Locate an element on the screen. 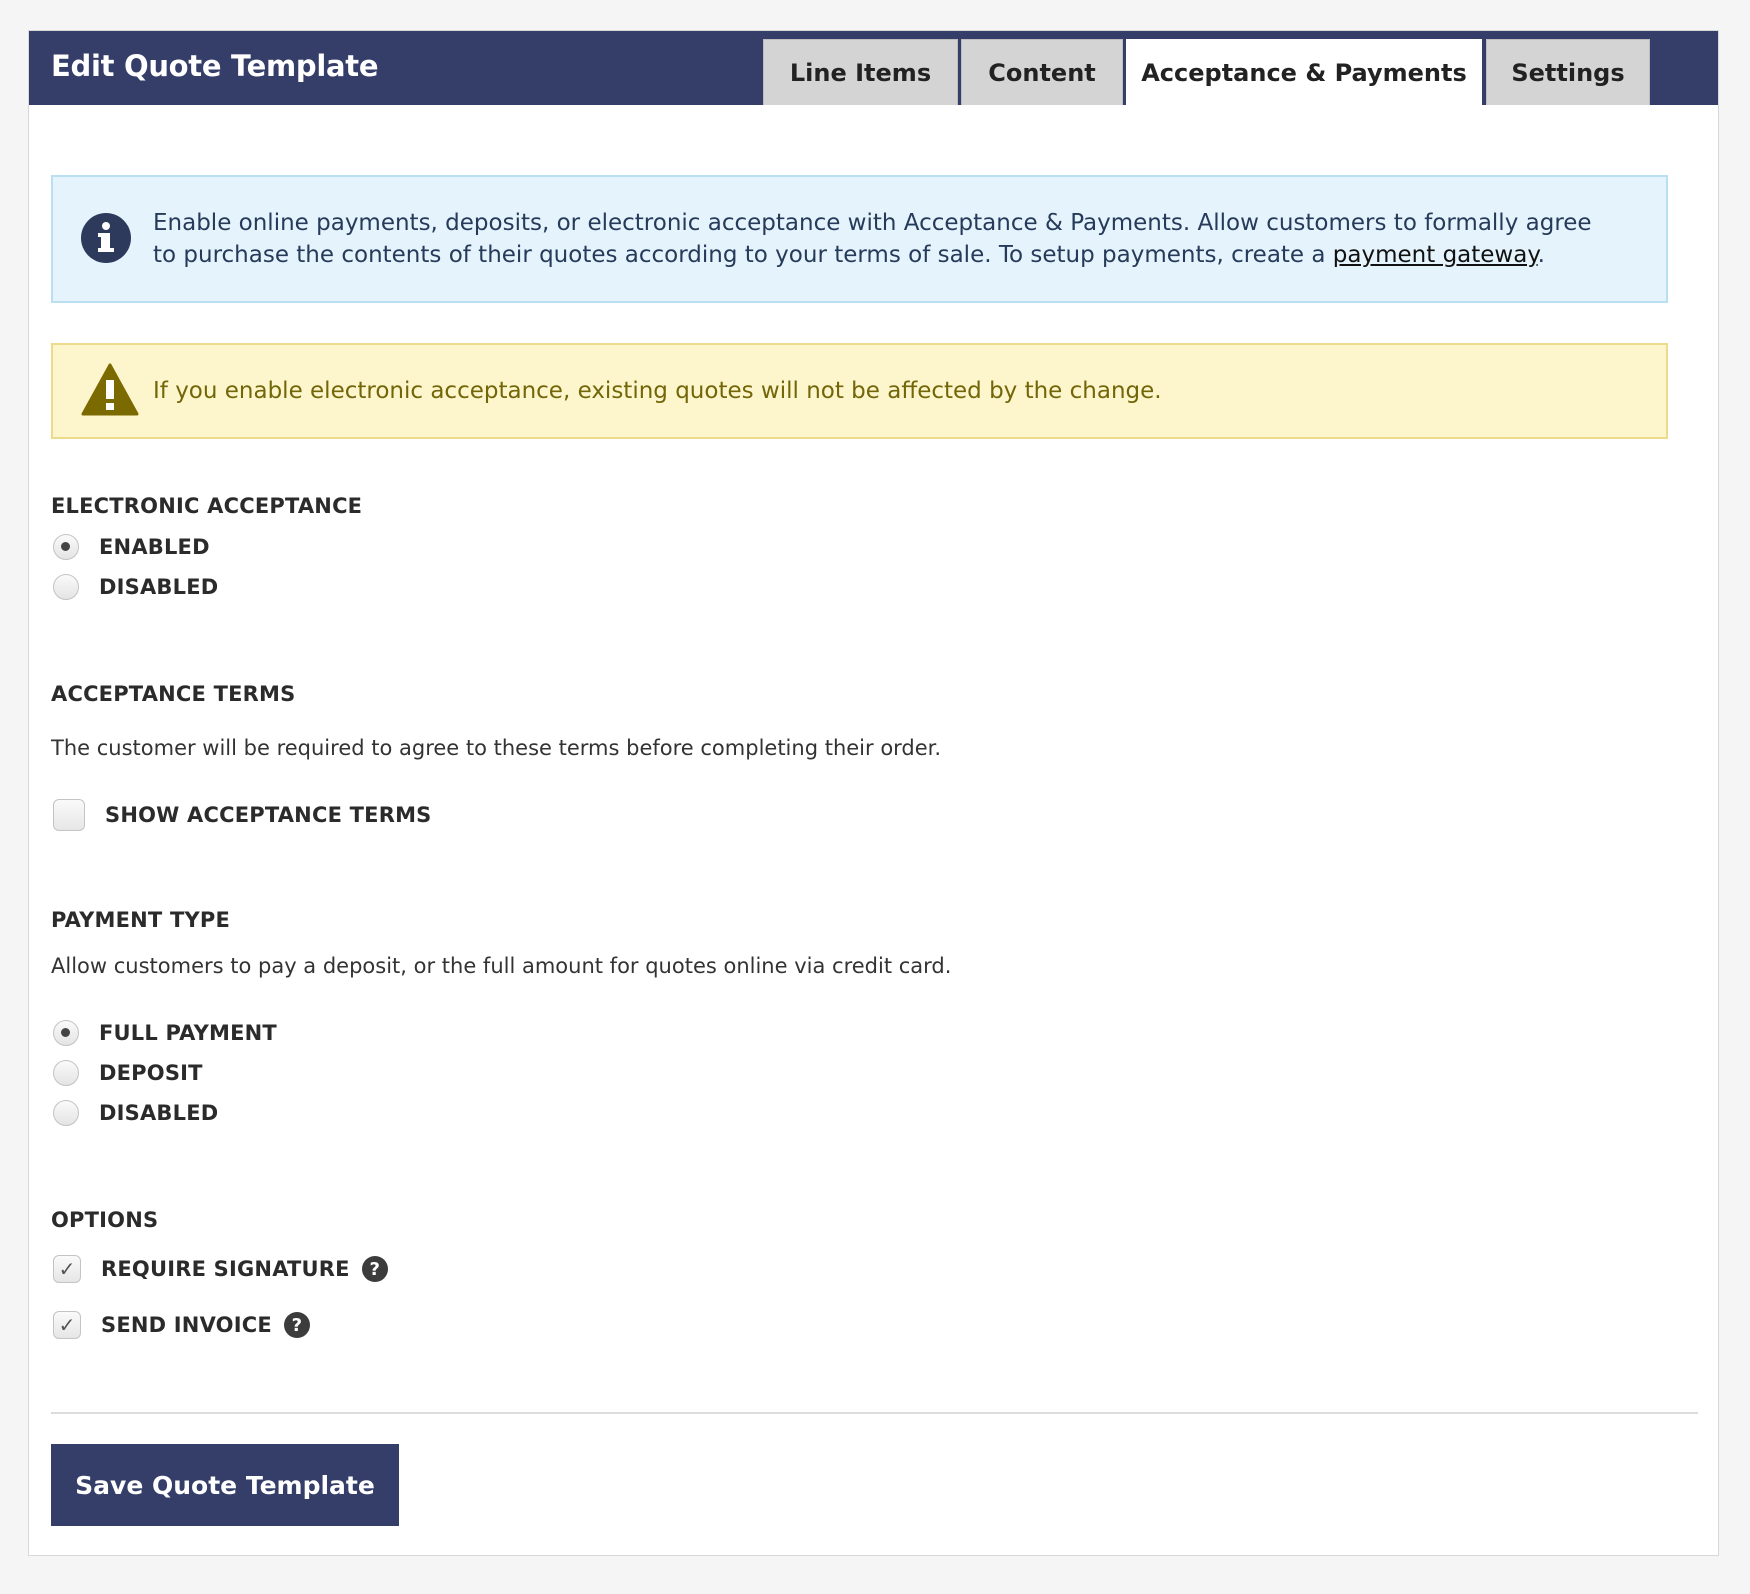 The height and width of the screenshot is (1594, 1750). payment-deposit-option: DEPOSIT is located at coordinates (128, 1073).